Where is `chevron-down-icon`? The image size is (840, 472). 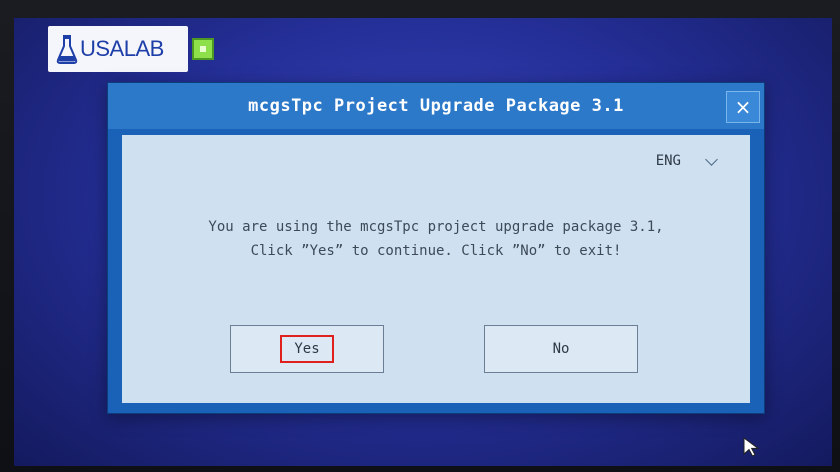 chevron-down-icon is located at coordinates (711, 159).